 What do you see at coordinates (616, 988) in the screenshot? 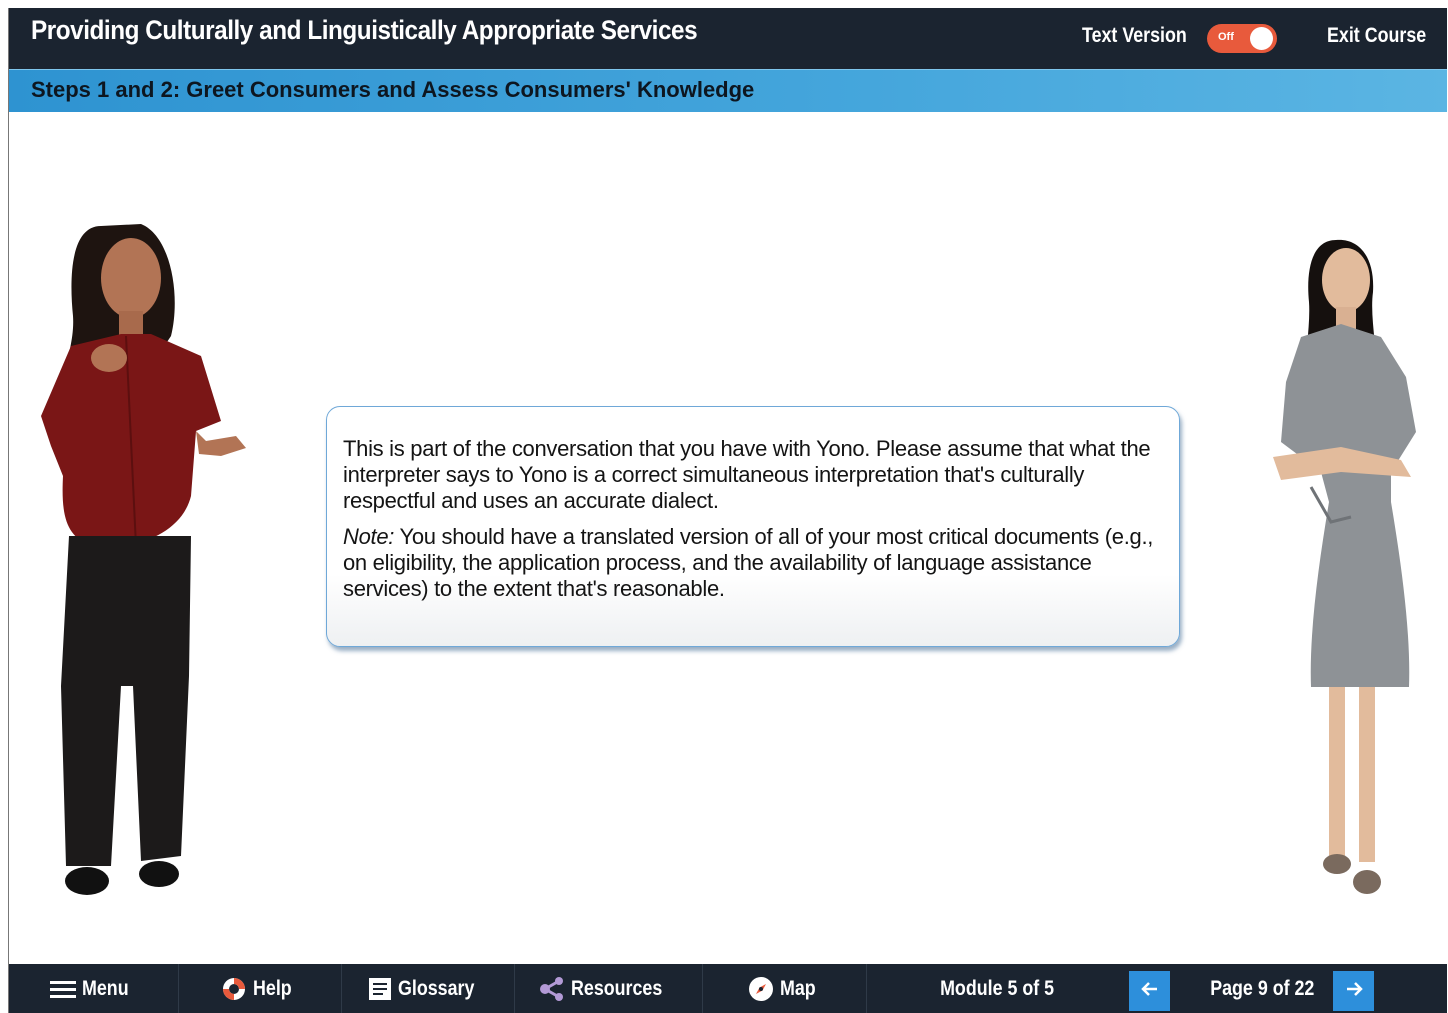
I see `resources-label: Resources` at bounding box center [616, 988].